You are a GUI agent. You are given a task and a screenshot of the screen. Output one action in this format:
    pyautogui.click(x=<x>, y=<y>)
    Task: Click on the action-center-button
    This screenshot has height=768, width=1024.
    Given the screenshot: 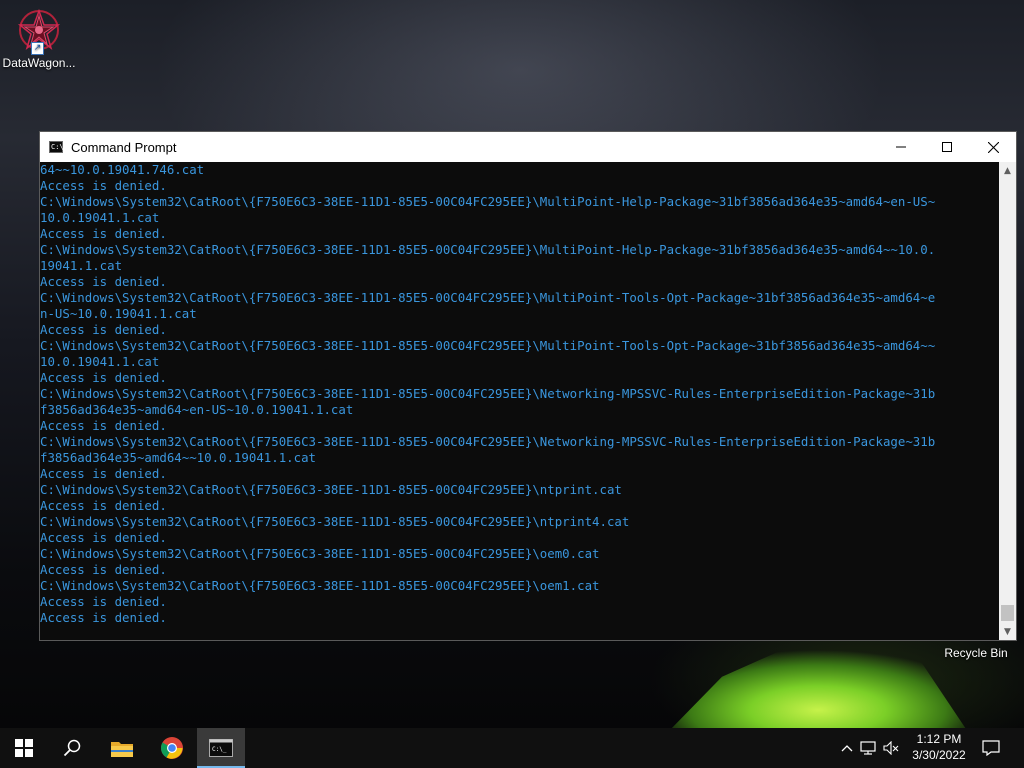 What is the action you would take?
    pyautogui.click(x=991, y=748)
    